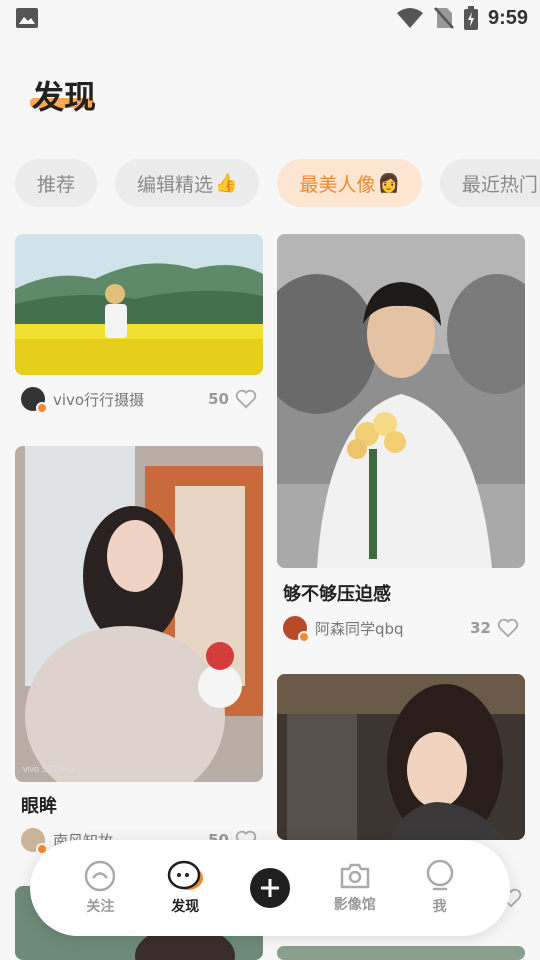 This screenshot has width=540, height=960. I want to click on like-control: 32, so click(494, 628).